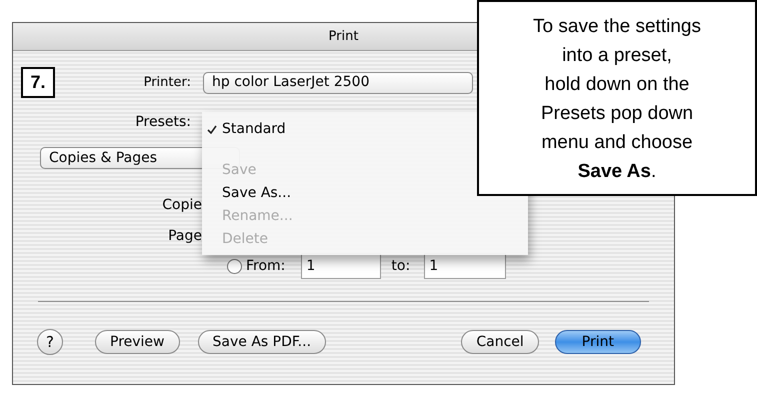 This screenshot has height=404, width=757. I want to click on print-button: Print, so click(597, 342).